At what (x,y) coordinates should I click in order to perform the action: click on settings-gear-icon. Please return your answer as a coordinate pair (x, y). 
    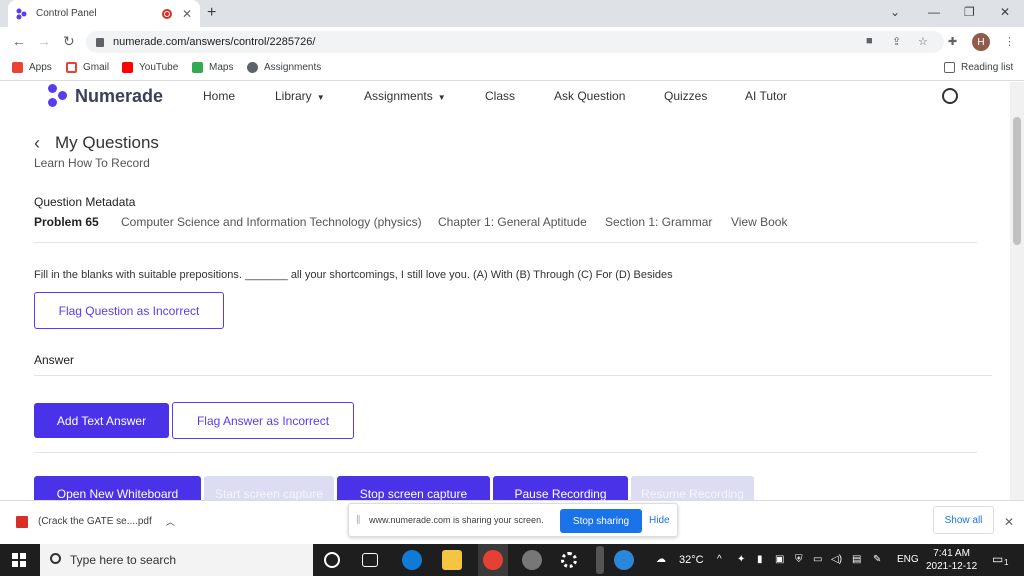
    Looking at the image, I should click on (569, 560).